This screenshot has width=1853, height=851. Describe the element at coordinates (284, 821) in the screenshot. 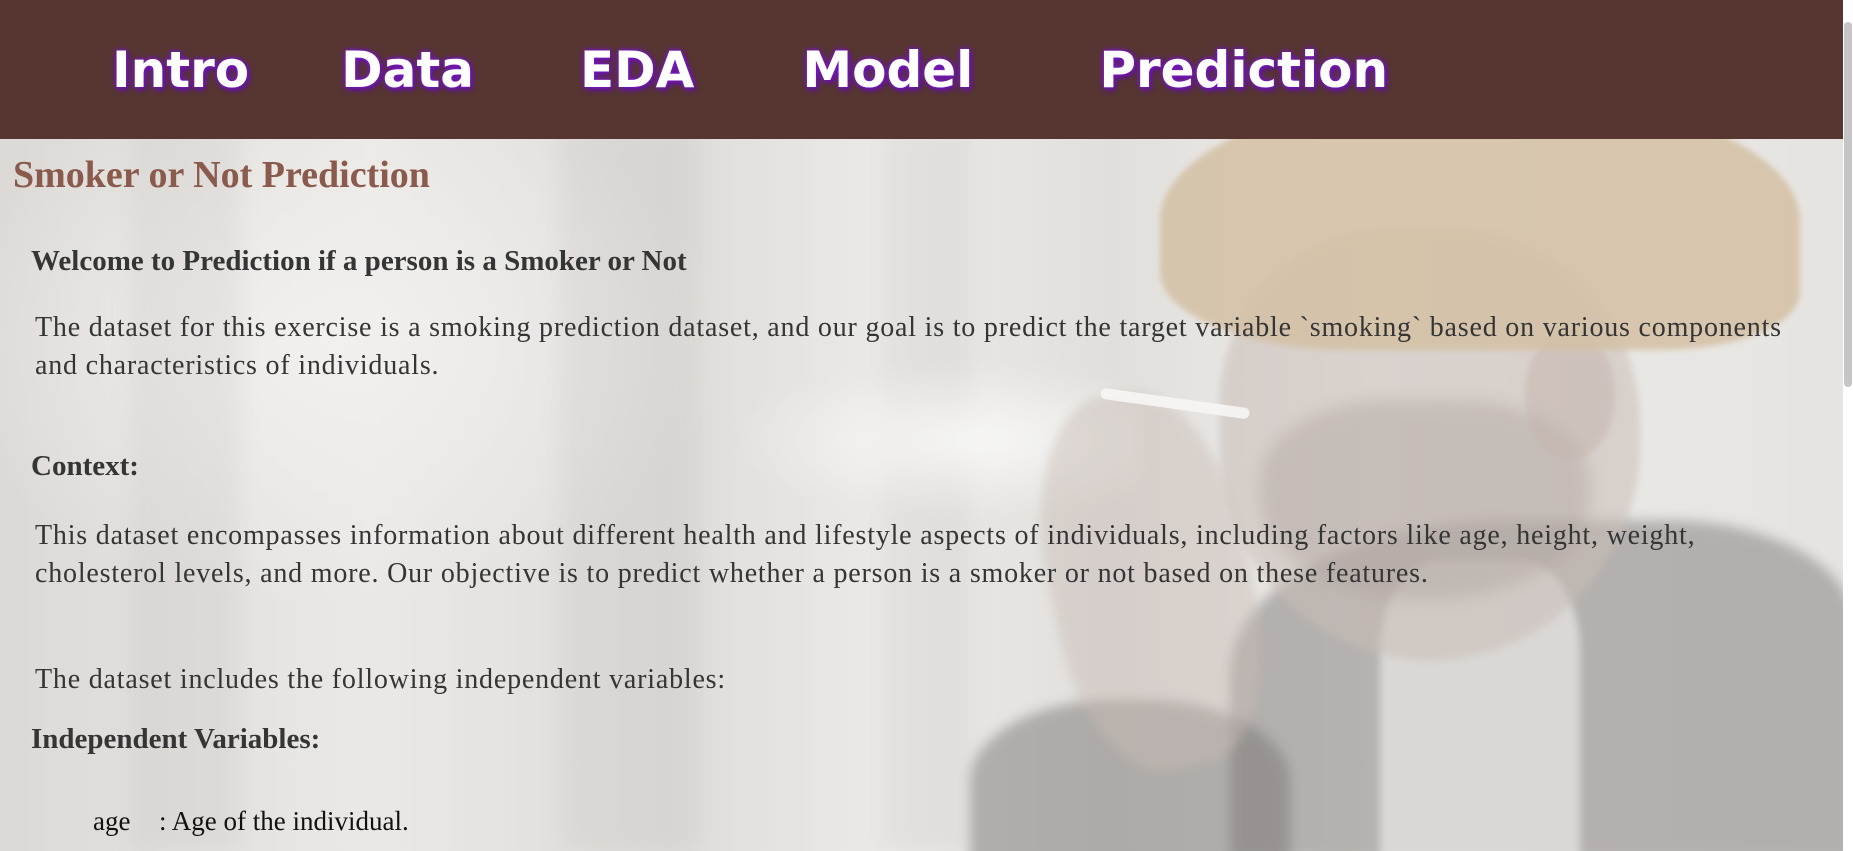

I see `variable-description: : Age of the individual.` at that location.